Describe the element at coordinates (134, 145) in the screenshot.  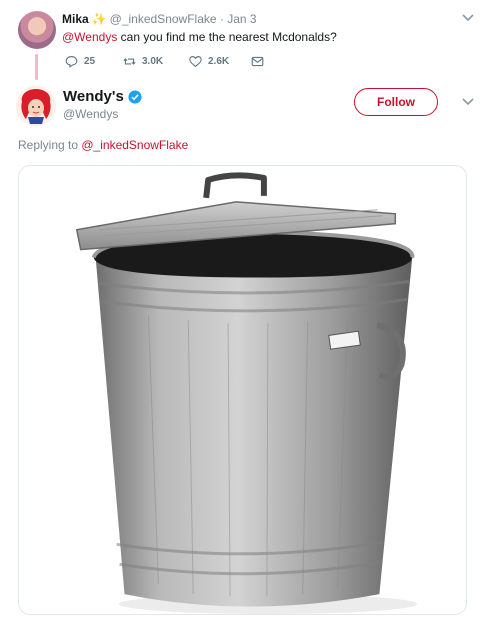
I see `replying-to-link: @_inkedSnowFlake` at that location.